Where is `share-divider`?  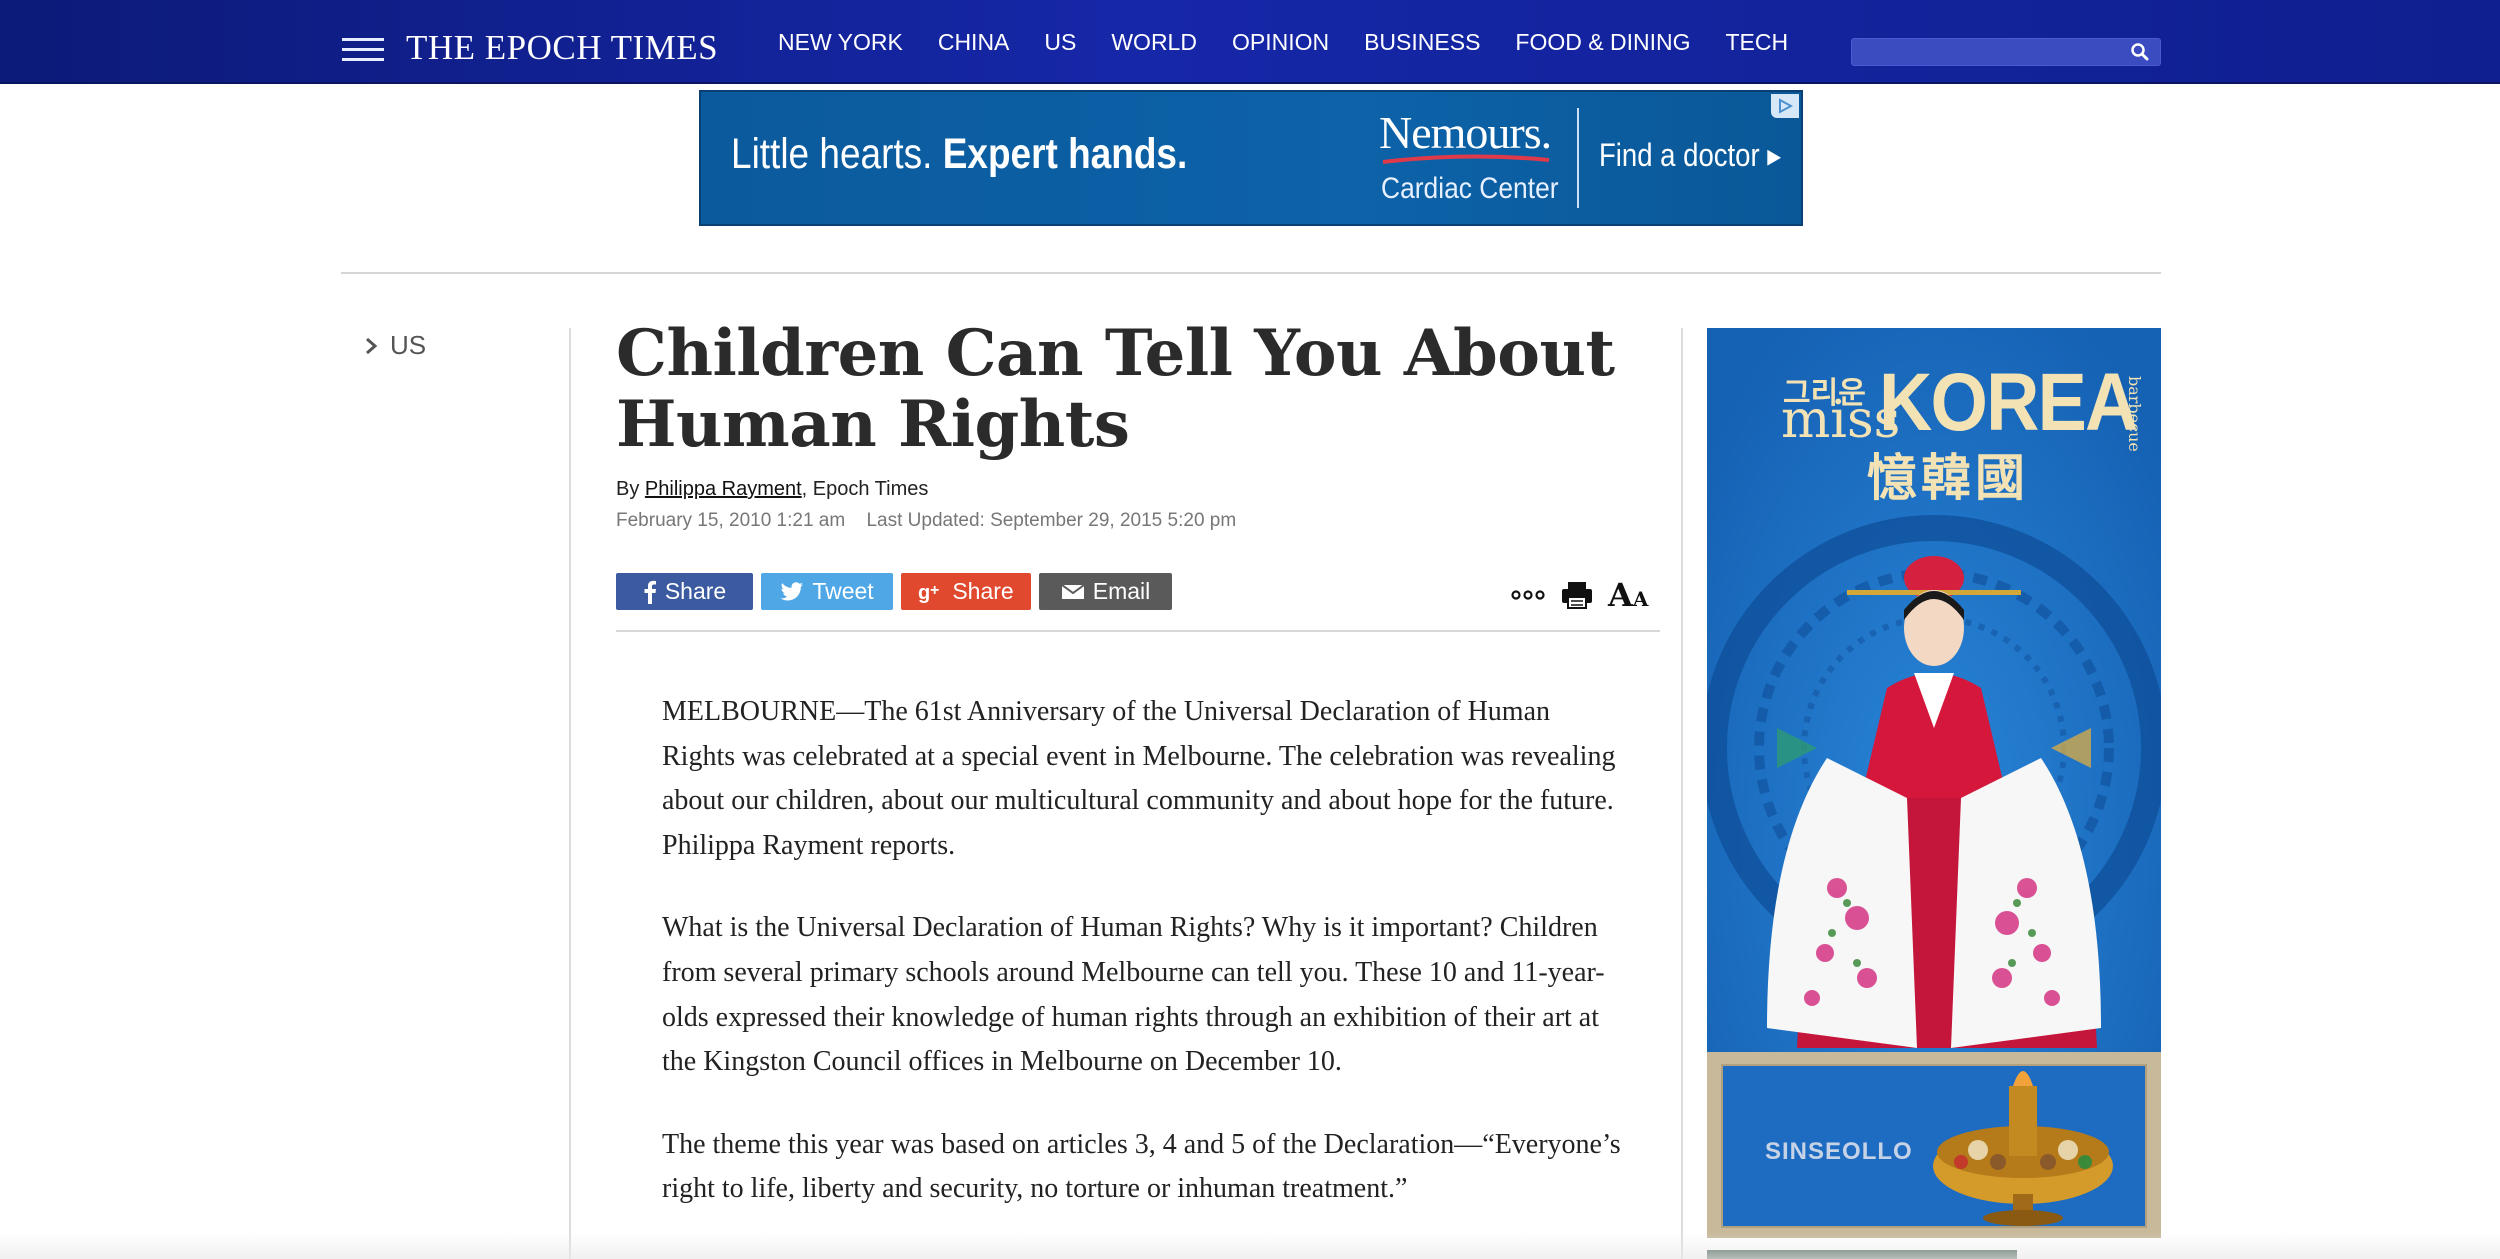 share-divider is located at coordinates (1138, 631).